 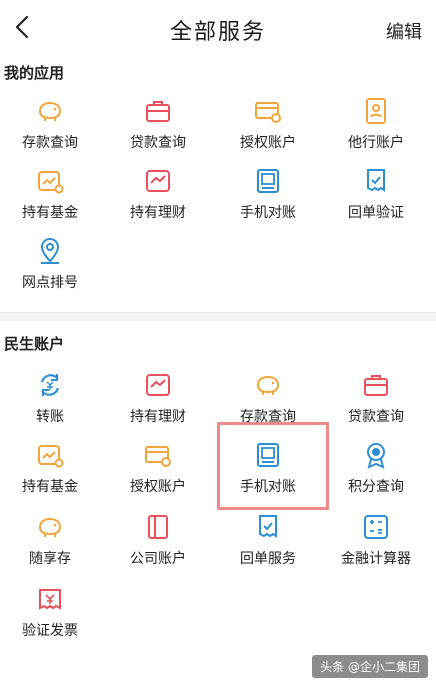 I want to click on service-tile-label: 回单服务, so click(x=268, y=559).